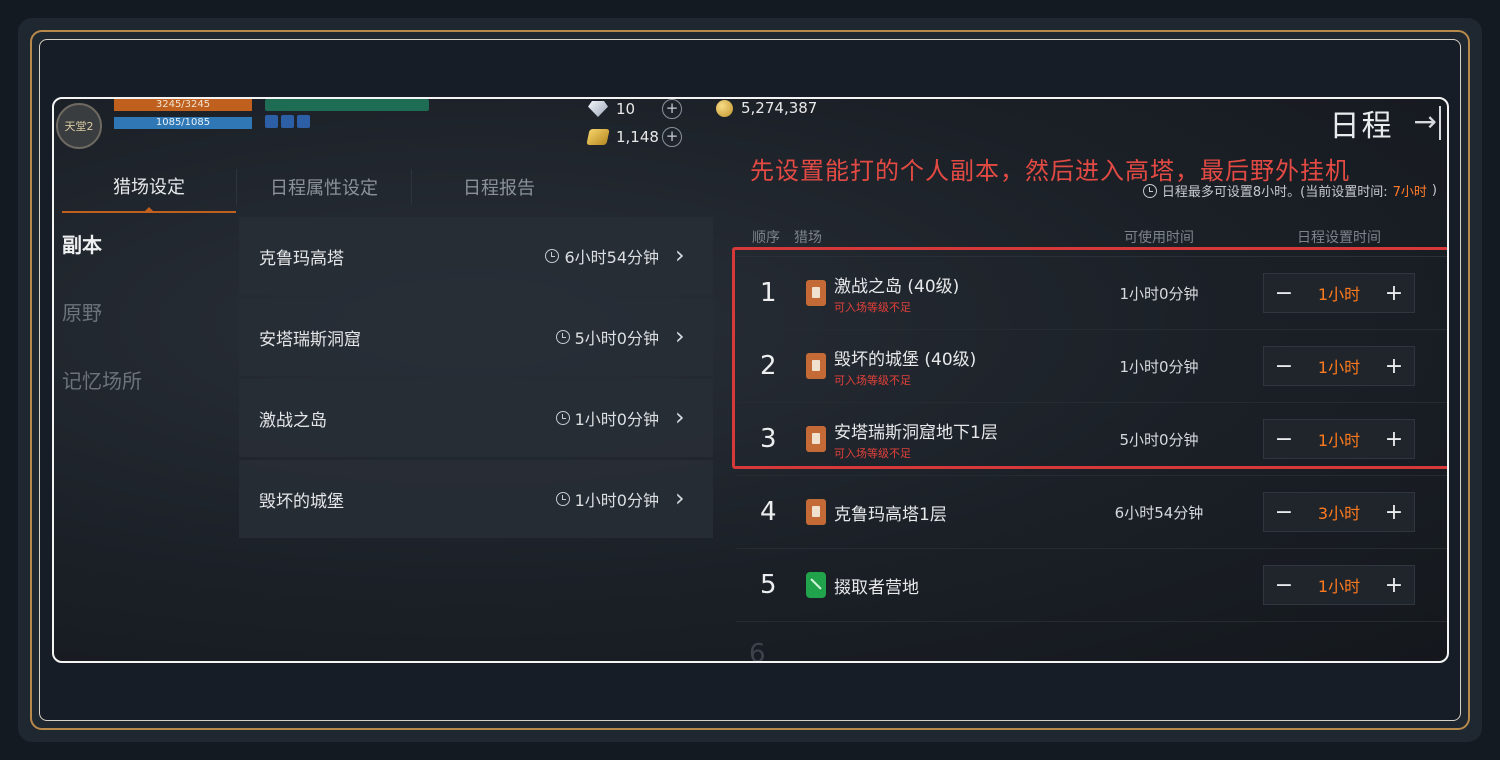 The width and height of the screenshot is (1500, 760). Describe the element at coordinates (1385, 123) in the screenshot. I see `title-area: 日程 →` at that location.